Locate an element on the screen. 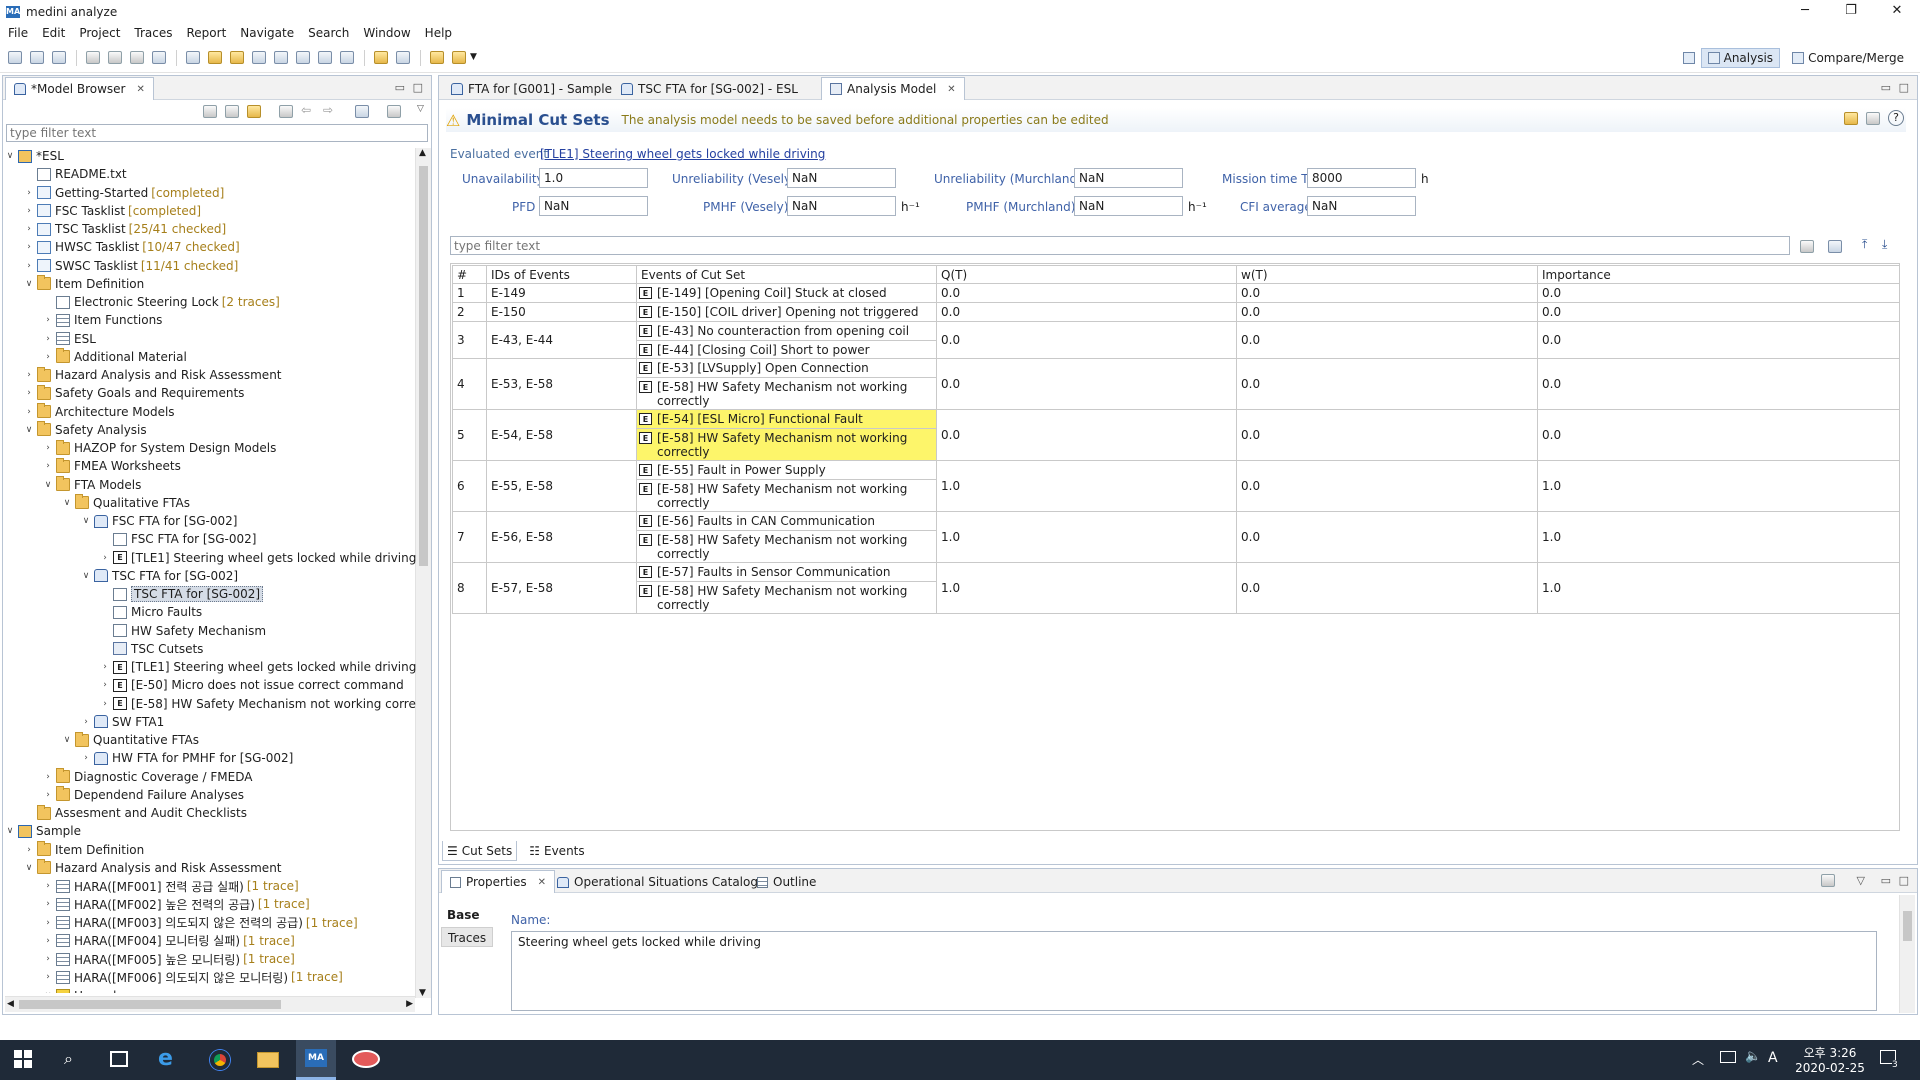  unreliability-vesely-field: NaN is located at coordinates (841, 178).